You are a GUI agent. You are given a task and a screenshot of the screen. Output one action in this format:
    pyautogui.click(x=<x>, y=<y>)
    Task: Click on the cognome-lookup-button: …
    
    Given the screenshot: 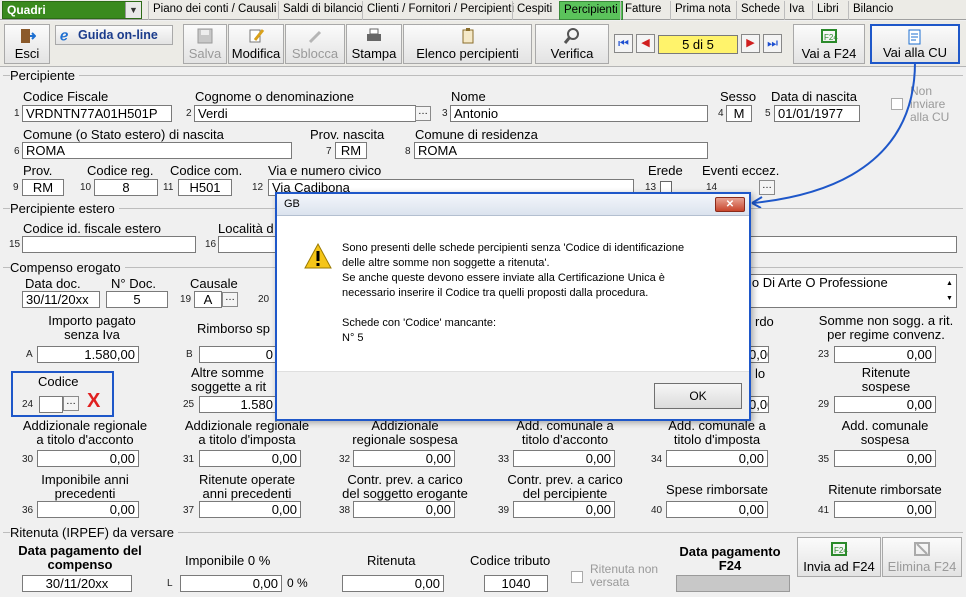 What is the action you would take?
    pyautogui.click(x=423, y=113)
    